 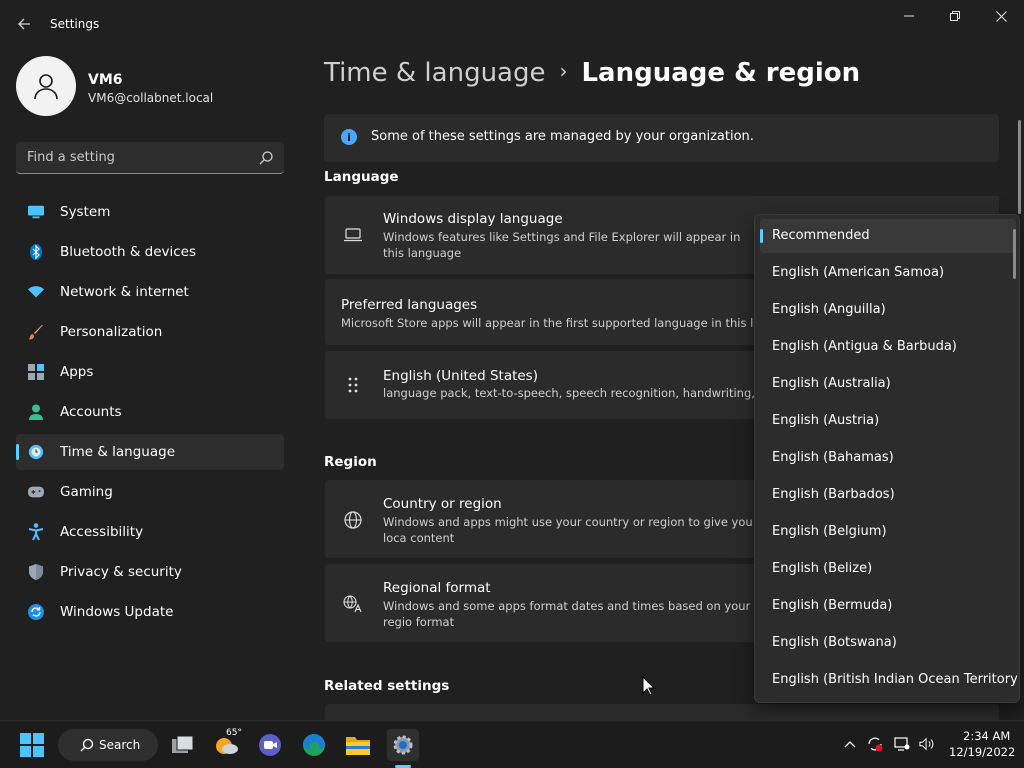 What do you see at coordinates (358, 745) in the screenshot?
I see `file-explorer-button` at bounding box center [358, 745].